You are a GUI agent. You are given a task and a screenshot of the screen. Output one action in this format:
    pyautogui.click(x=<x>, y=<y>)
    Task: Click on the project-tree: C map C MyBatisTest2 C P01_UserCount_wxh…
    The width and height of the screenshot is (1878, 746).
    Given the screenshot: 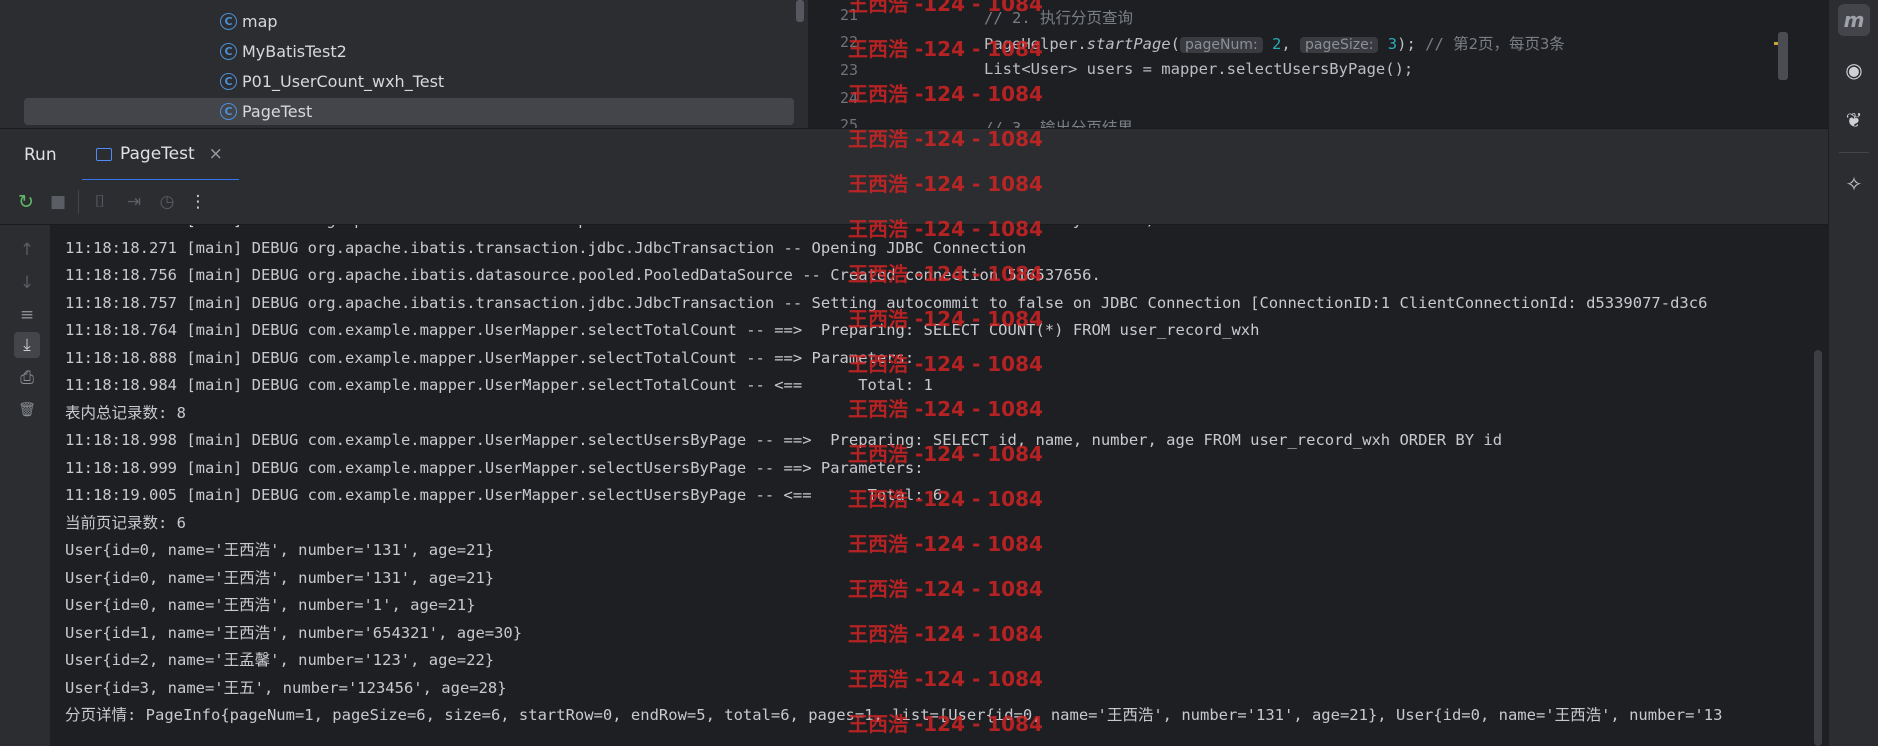 What is the action you would take?
    pyautogui.click(x=404, y=64)
    